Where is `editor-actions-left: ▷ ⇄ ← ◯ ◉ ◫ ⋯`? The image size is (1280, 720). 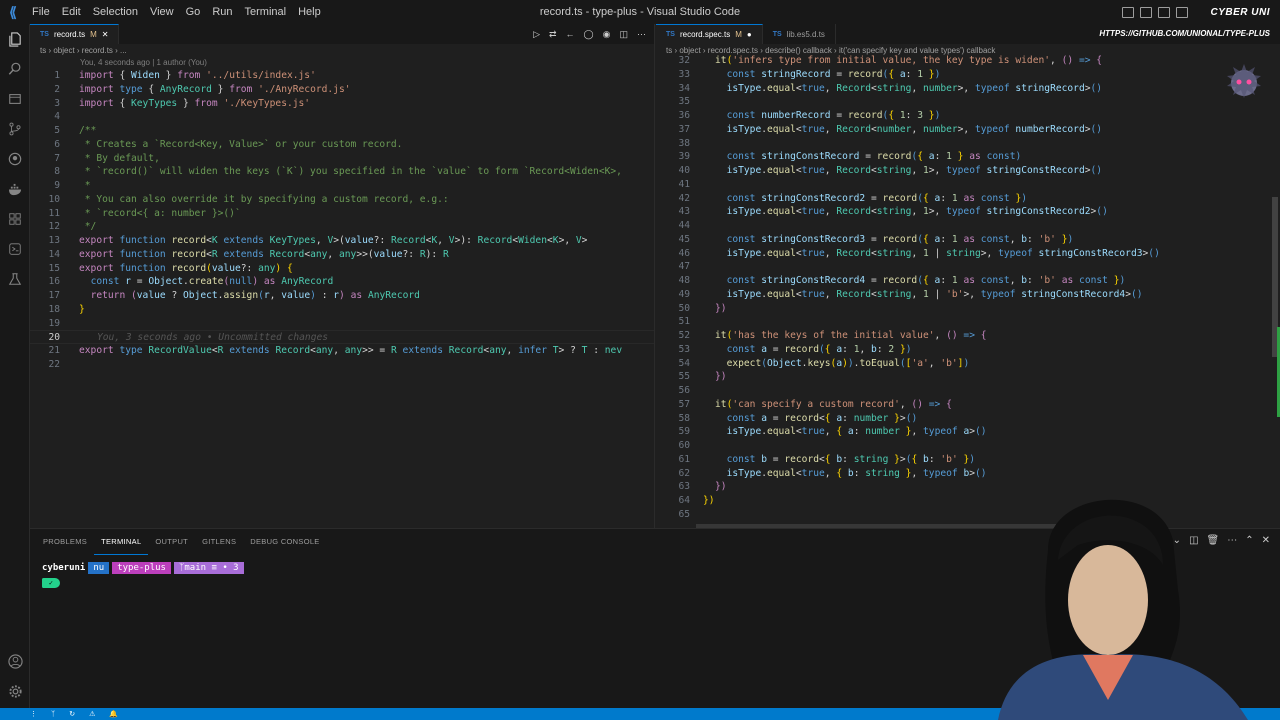
editor-actions-left: ▷ ⇄ ← ◯ ◉ ◫ ⋯ is located at coordinates (589, 34).